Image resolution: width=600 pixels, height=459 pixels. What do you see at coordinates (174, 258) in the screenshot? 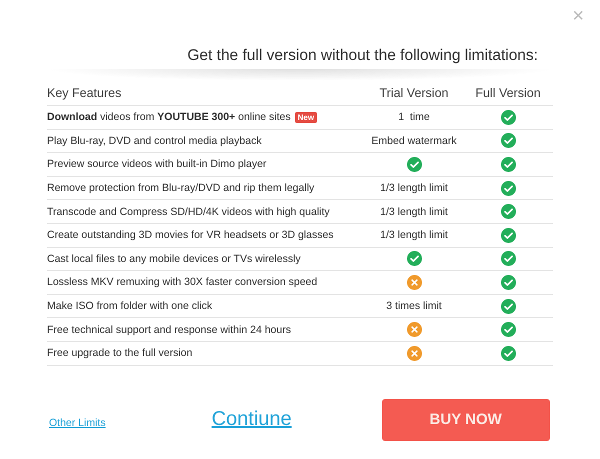
I see `feature-text: Cast local files to any mobile devices or TVs wirelessly` at bounding box center [174, 258].